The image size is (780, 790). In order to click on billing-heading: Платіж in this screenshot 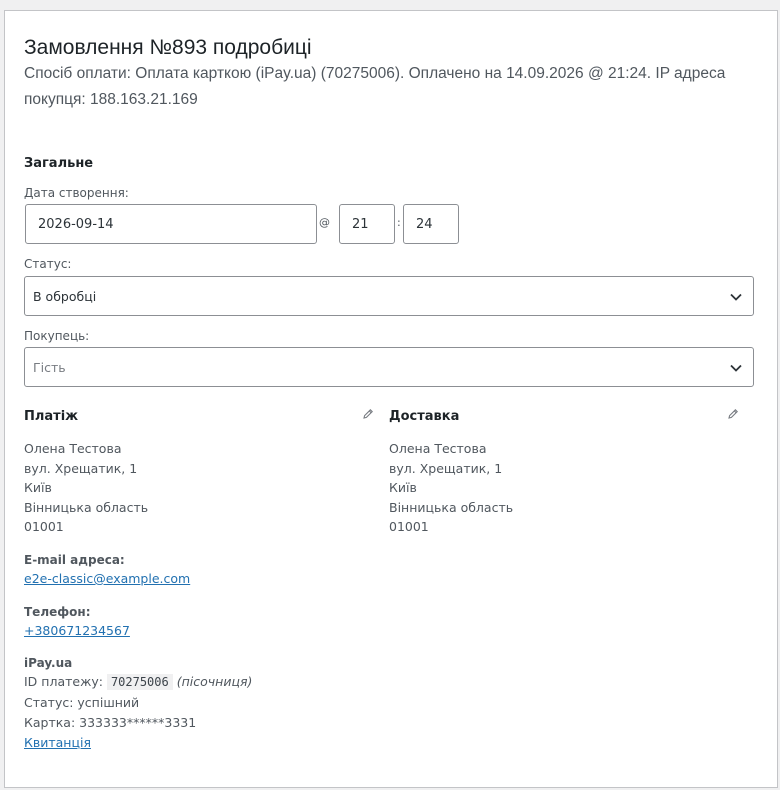, I will do `click(51, 416)`.